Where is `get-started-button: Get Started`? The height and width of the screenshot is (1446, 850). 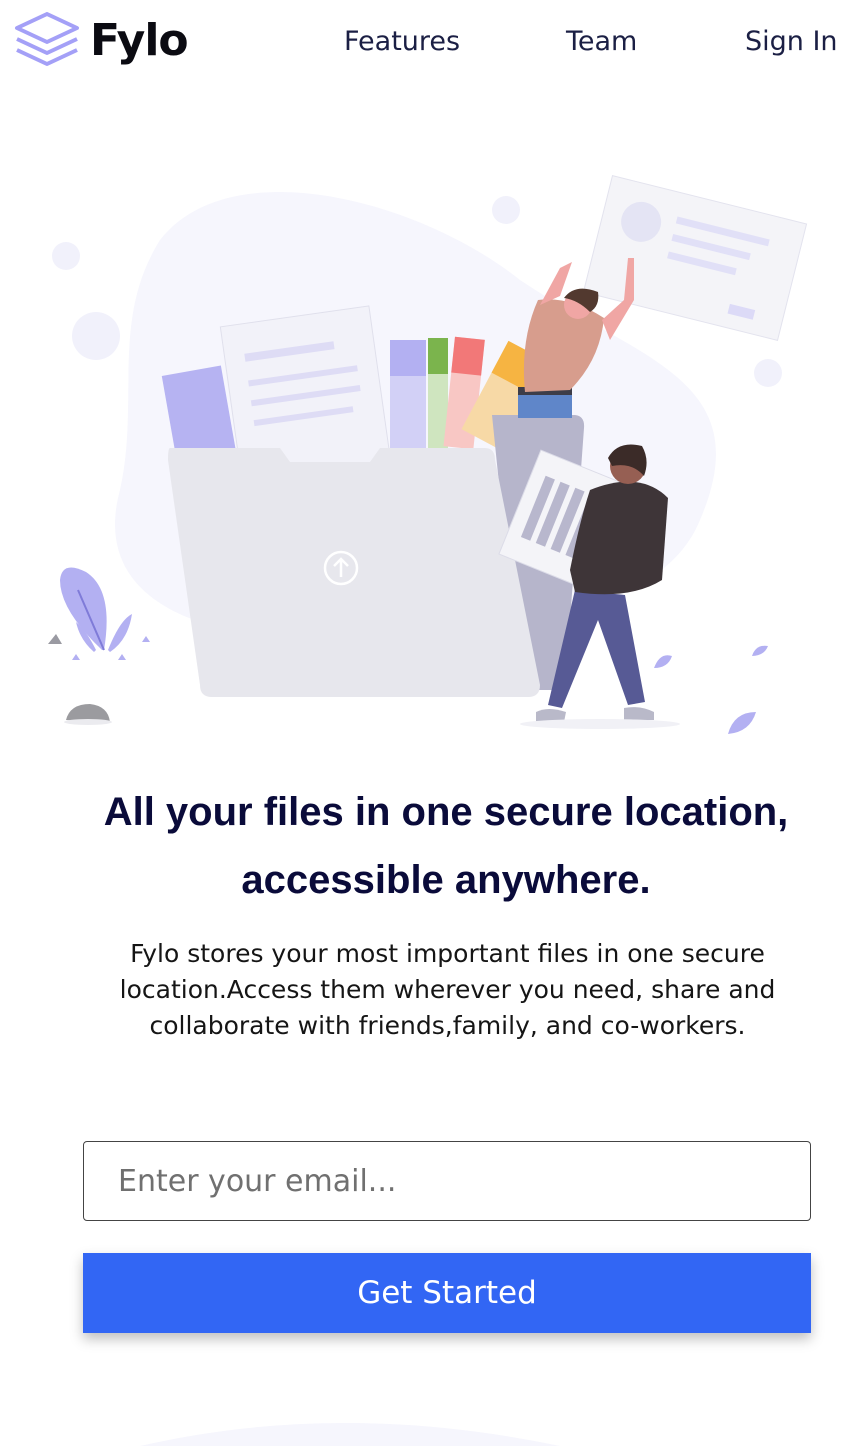
get-started-button: Get Started is located at coordinates (447, 1293).